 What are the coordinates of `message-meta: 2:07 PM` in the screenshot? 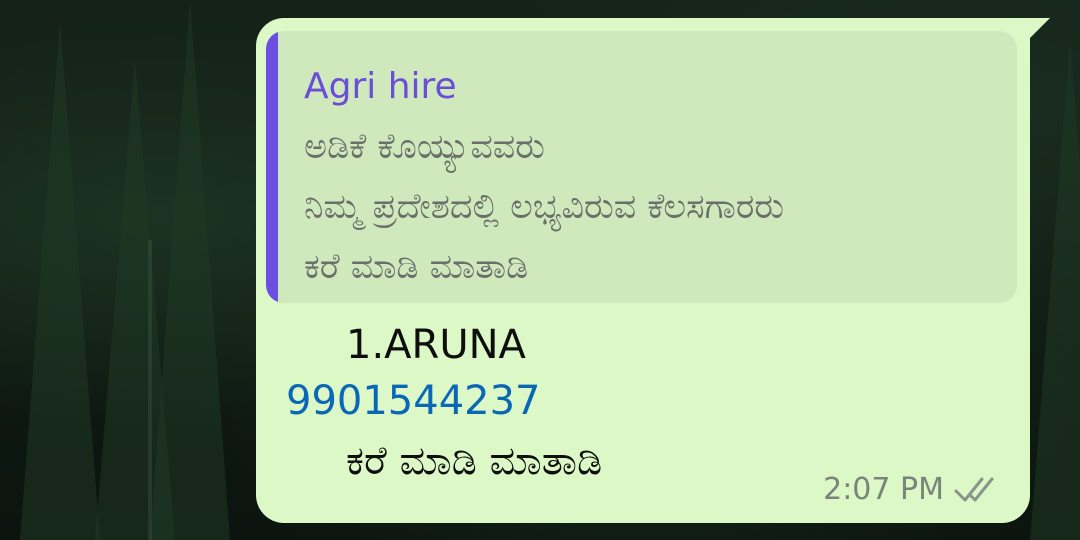 It's located at (911, 490).